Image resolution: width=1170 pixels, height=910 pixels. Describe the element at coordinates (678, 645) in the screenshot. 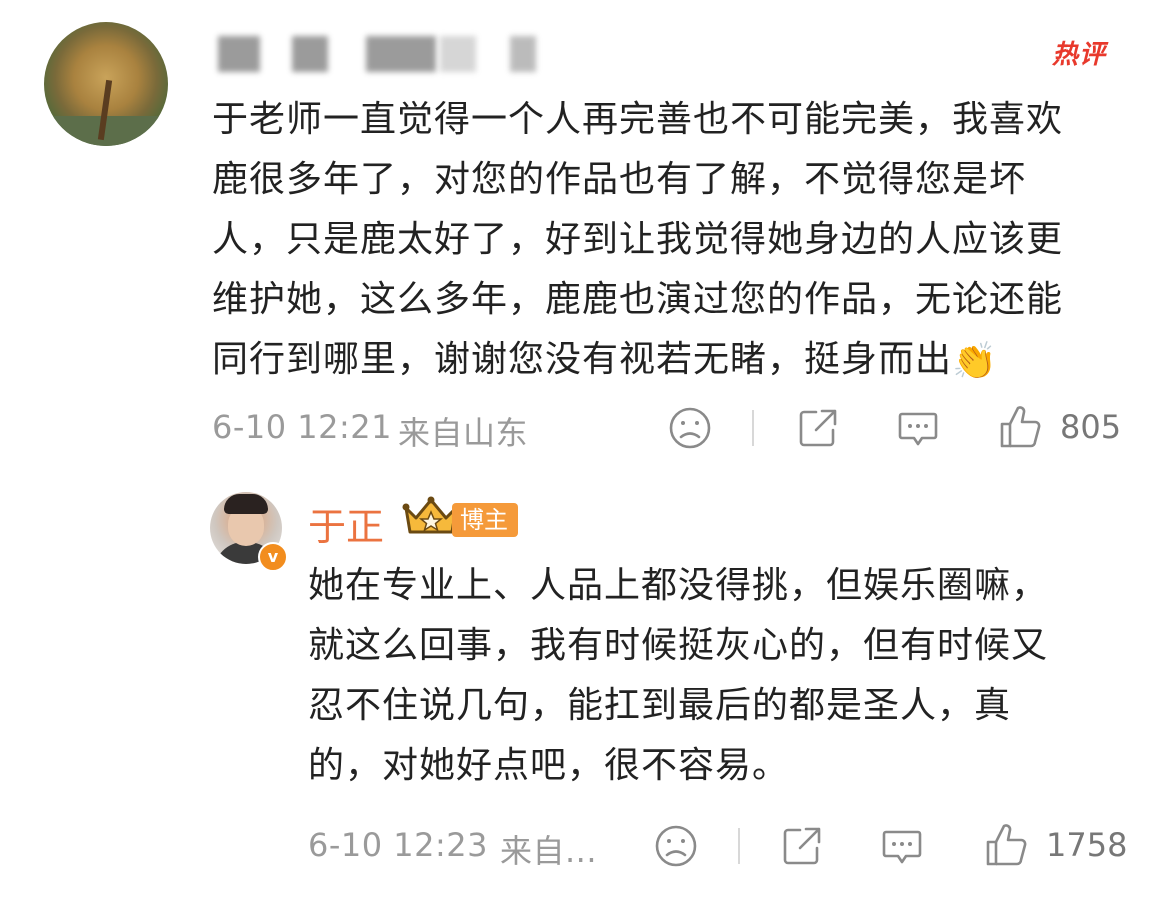

I see `reply-text-line: 就这么回事，我有时候挺灰心的，但有时候又` at that location.